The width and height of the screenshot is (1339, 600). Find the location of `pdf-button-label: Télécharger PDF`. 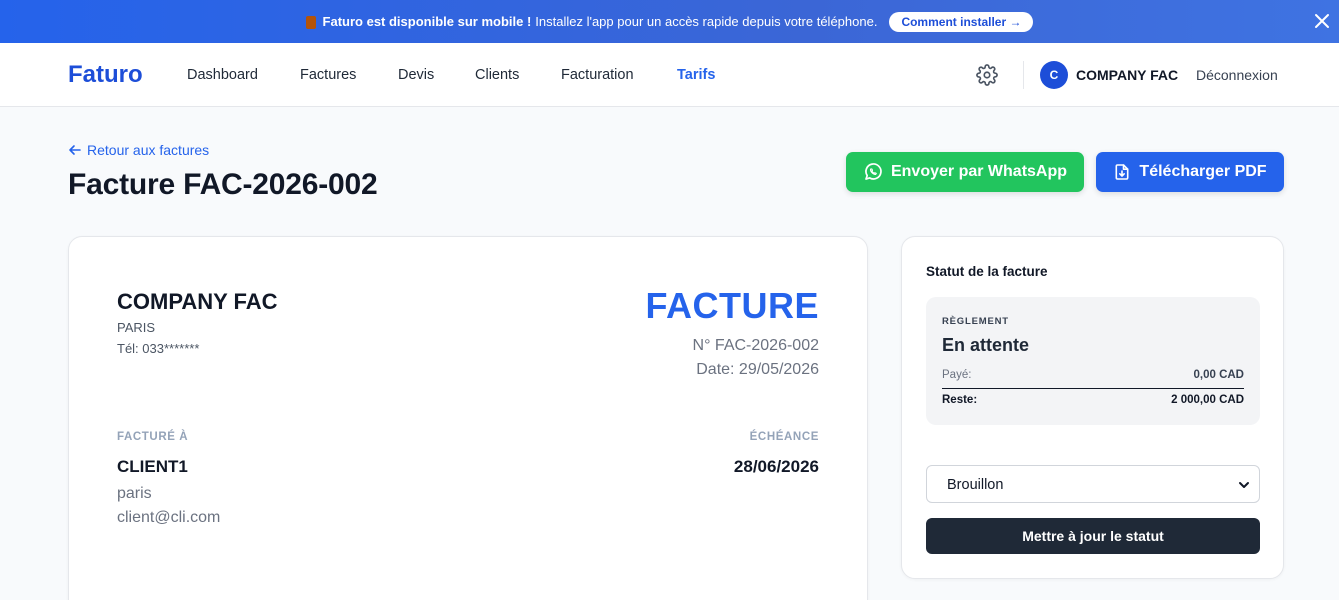

pdf-button-label: Télécharger PDF is located at coordinates (1203, 171).